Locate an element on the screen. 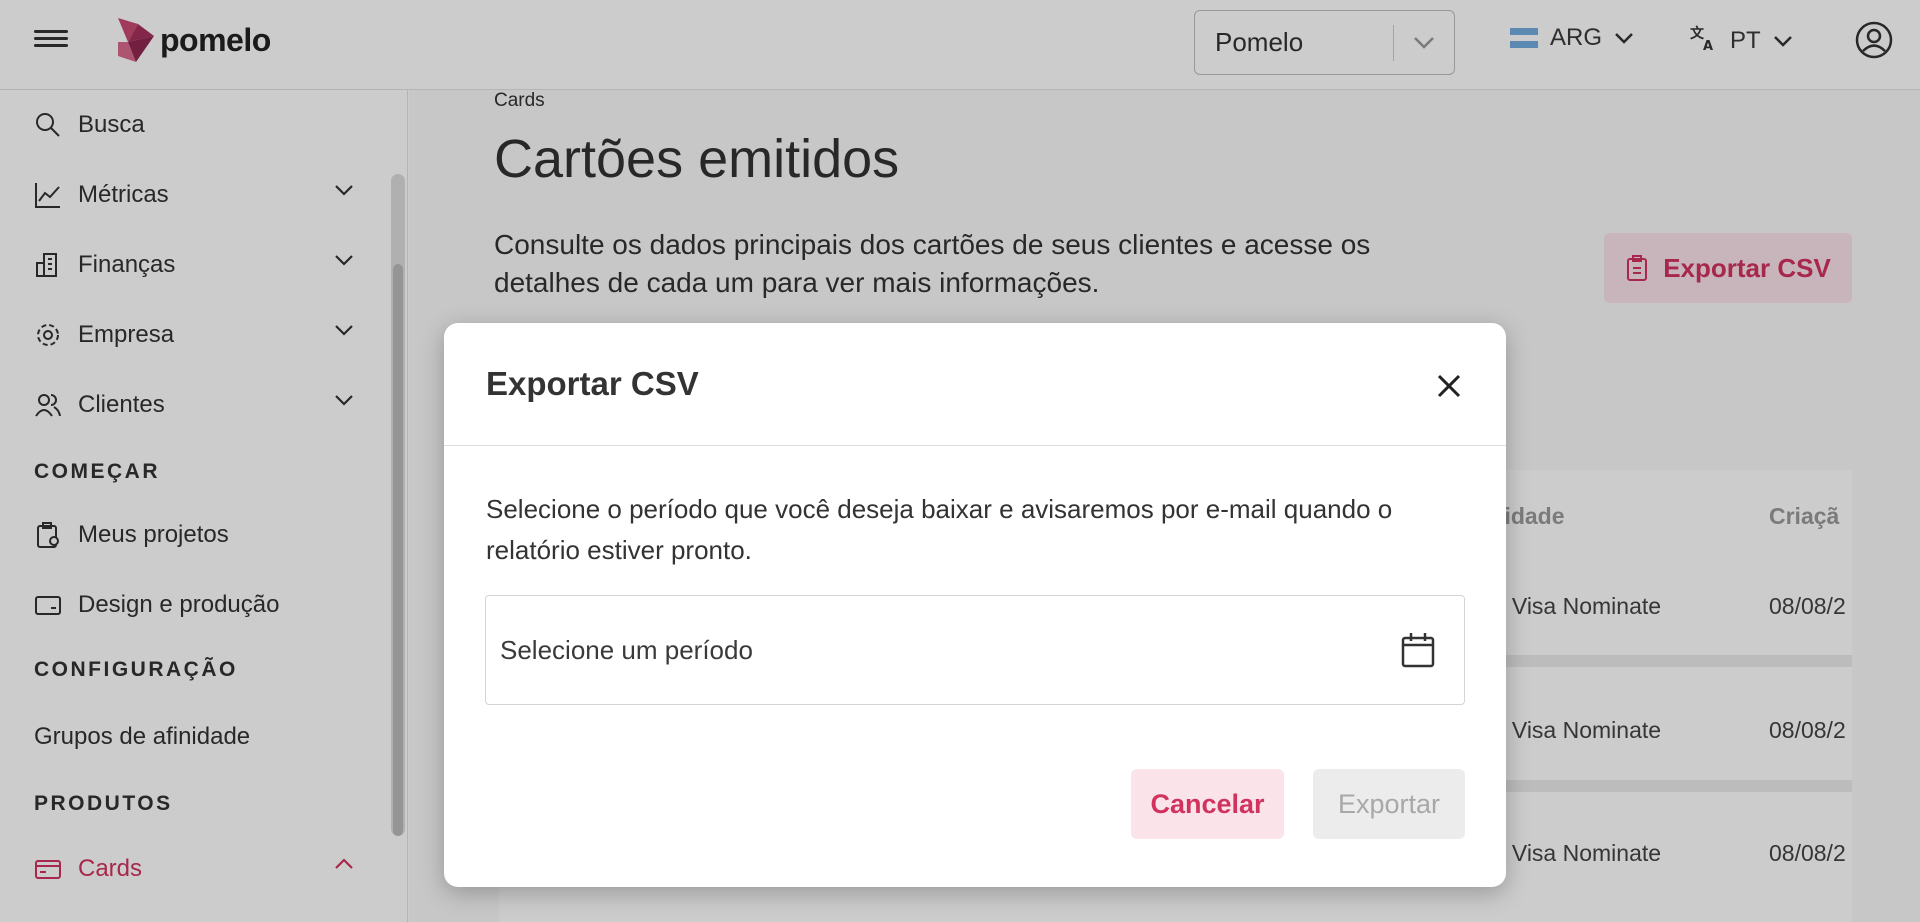 The width and height of the screenshot is (1920, 922). date-range-placeholder: Selecione um período is located at coordinates (626, 649).